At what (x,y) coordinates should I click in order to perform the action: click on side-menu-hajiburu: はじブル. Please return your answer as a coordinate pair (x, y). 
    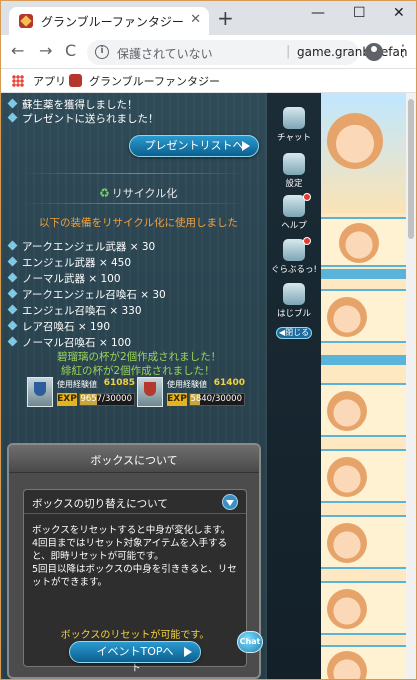
    Looking at the image, I should click on (294, 303).